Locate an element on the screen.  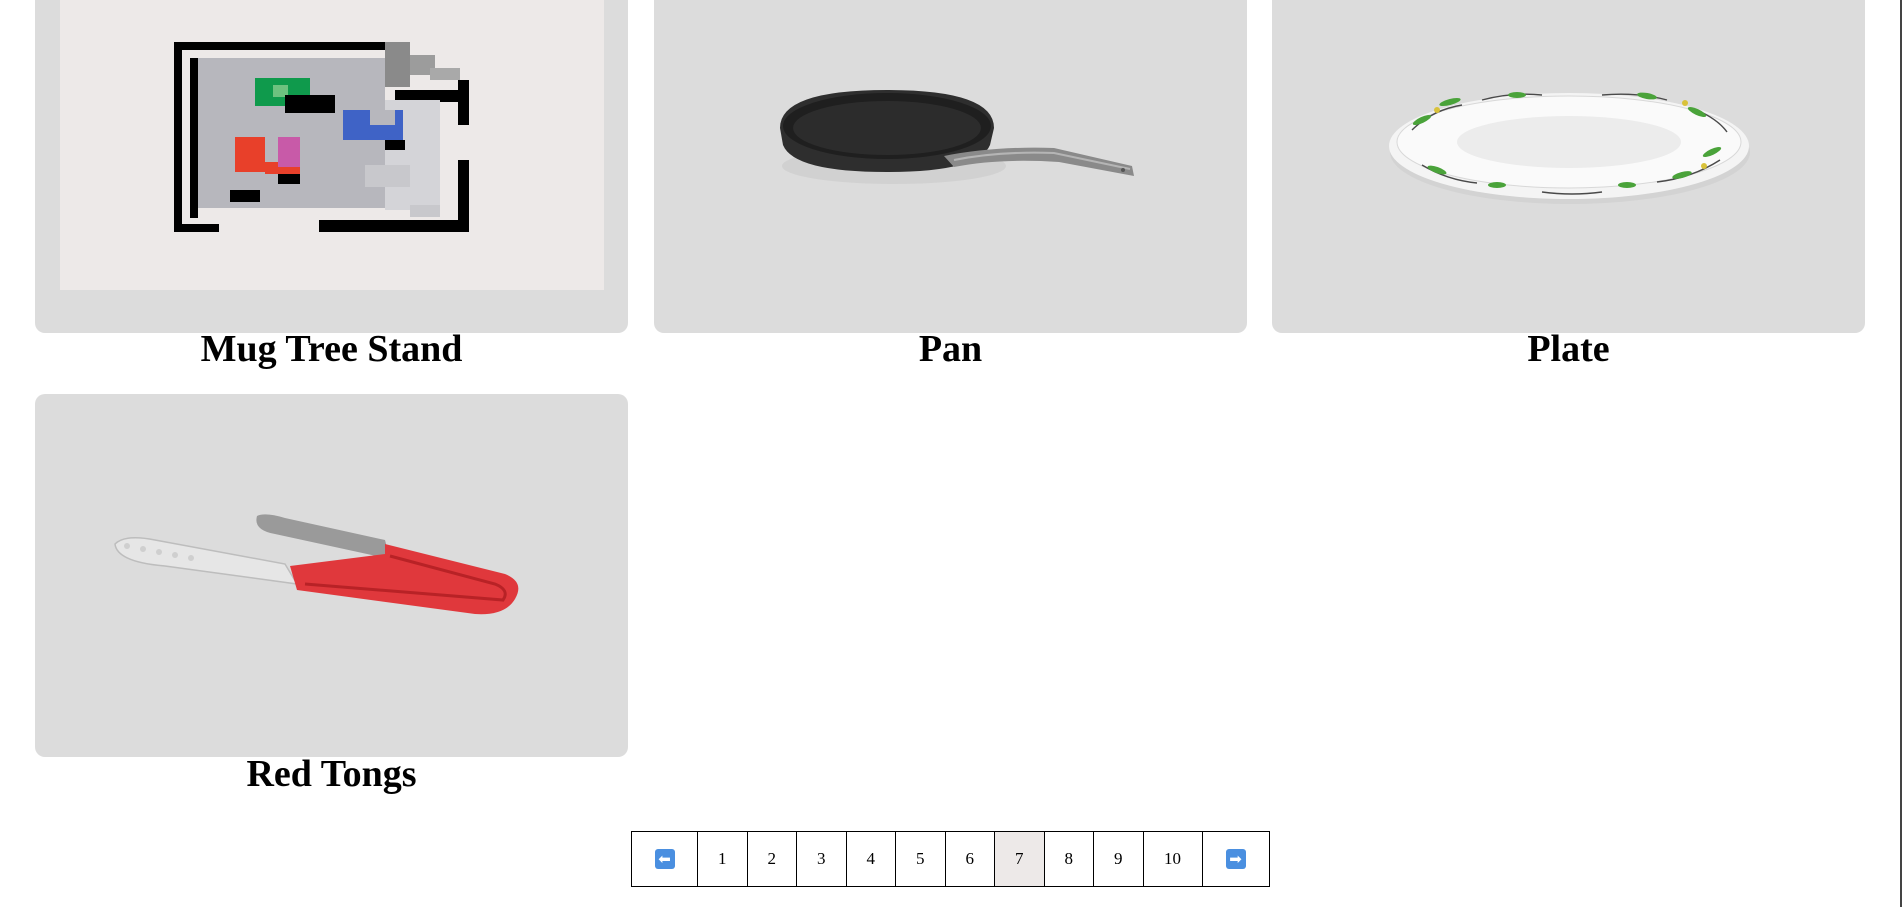
product-card-red-tongs is located at coordinates (331, 575).